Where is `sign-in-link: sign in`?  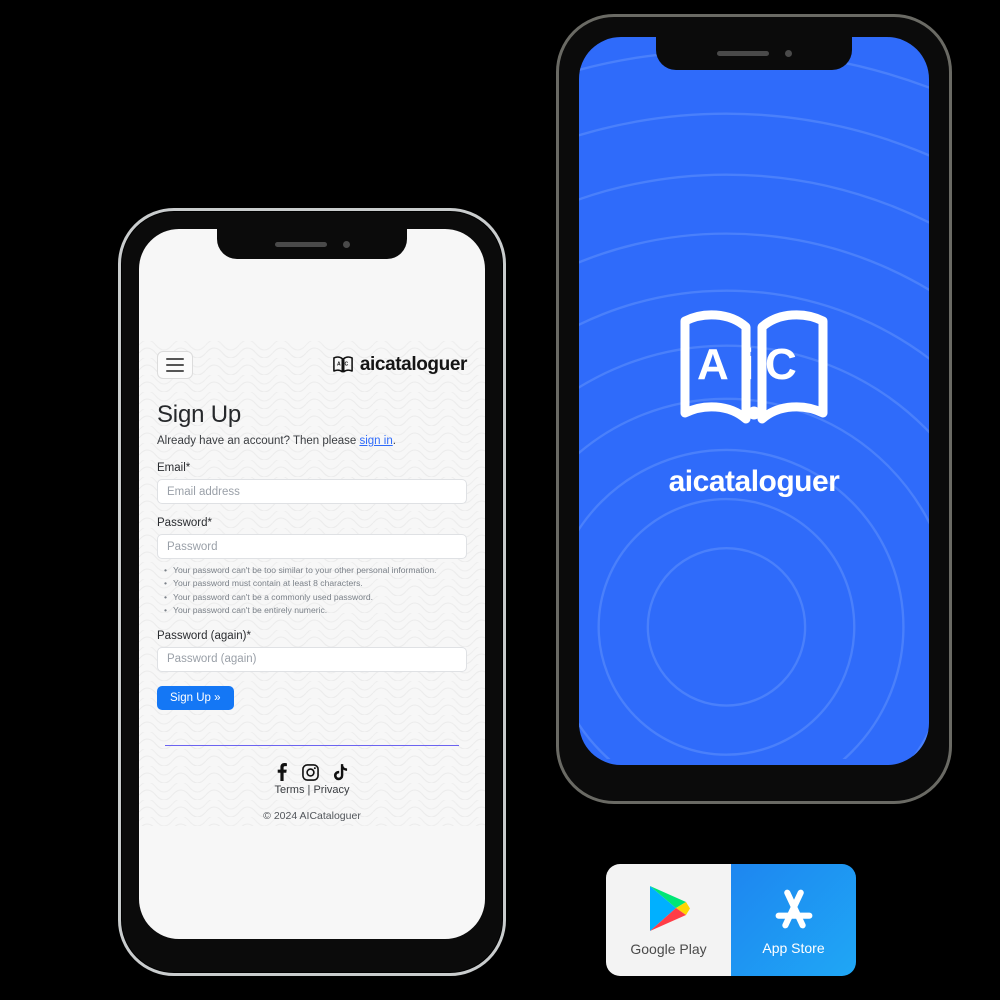
sign-in-link: sign in is located at coordinates (375, 441).